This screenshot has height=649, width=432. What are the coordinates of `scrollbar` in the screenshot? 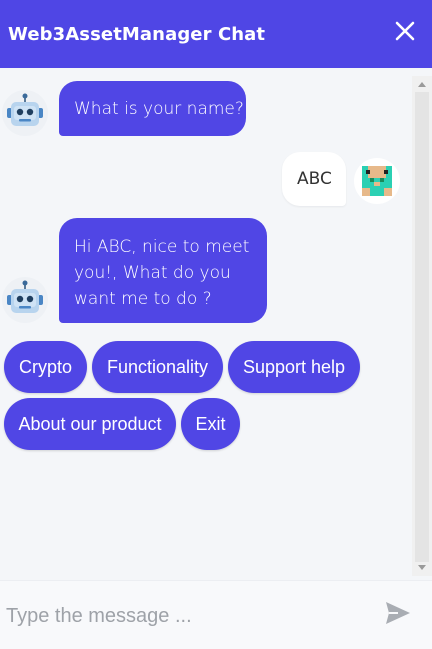 It's located at (422, 326).